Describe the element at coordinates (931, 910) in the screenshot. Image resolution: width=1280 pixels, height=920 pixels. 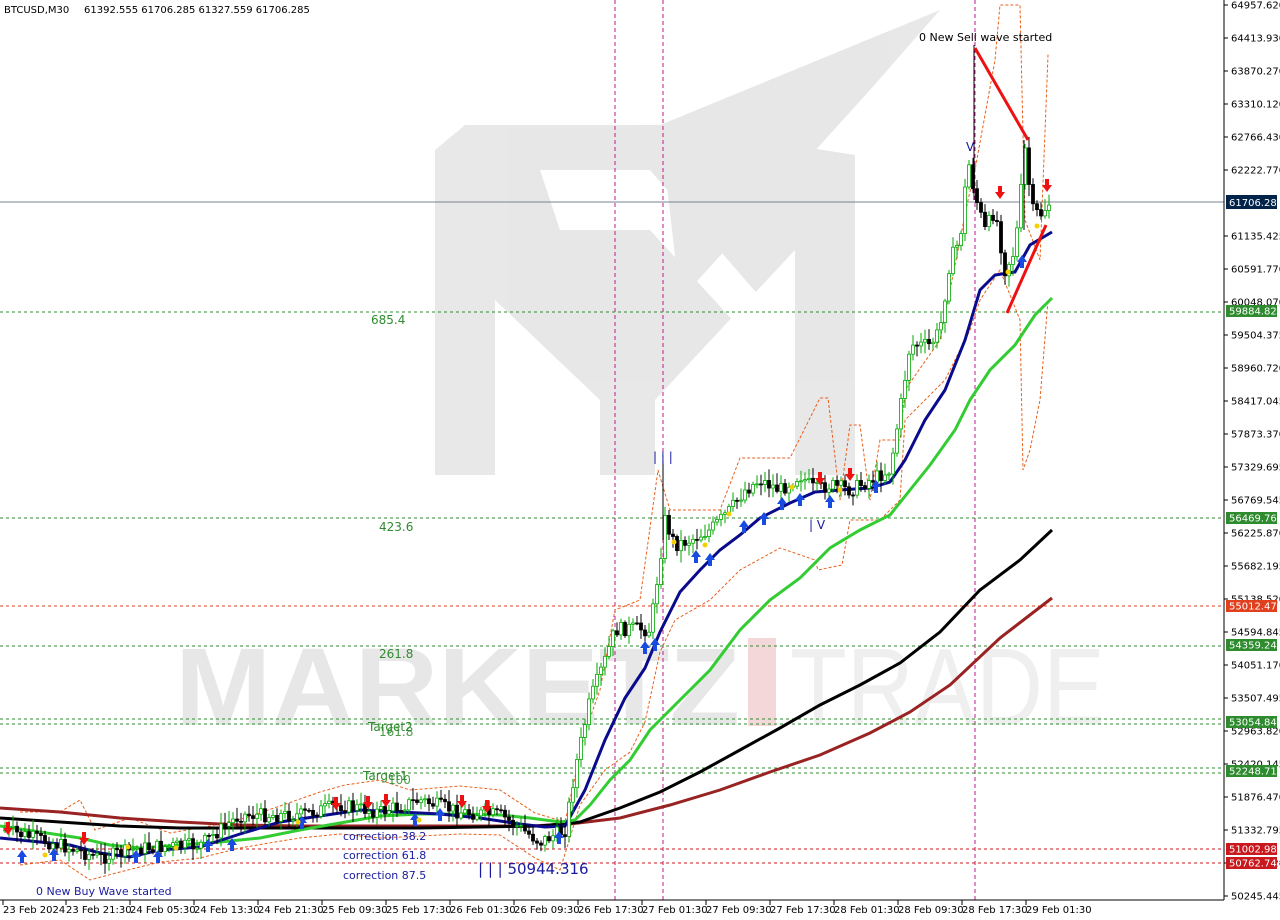
I see `time-tick-label: 28 Feb 09:30` at that location.